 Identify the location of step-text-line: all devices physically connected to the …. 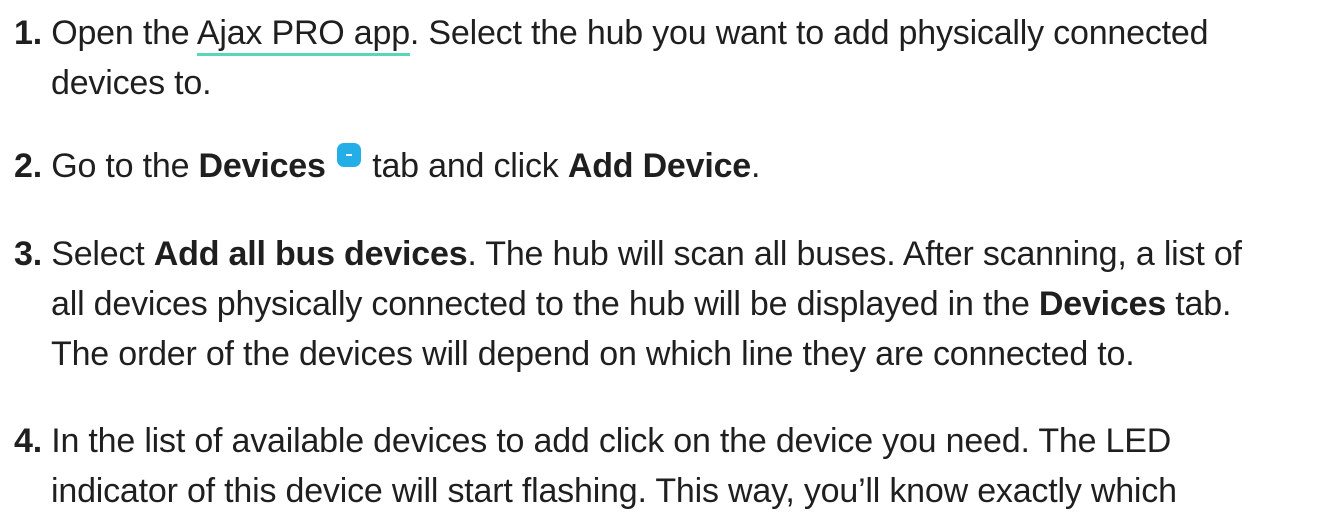
(659, 304).